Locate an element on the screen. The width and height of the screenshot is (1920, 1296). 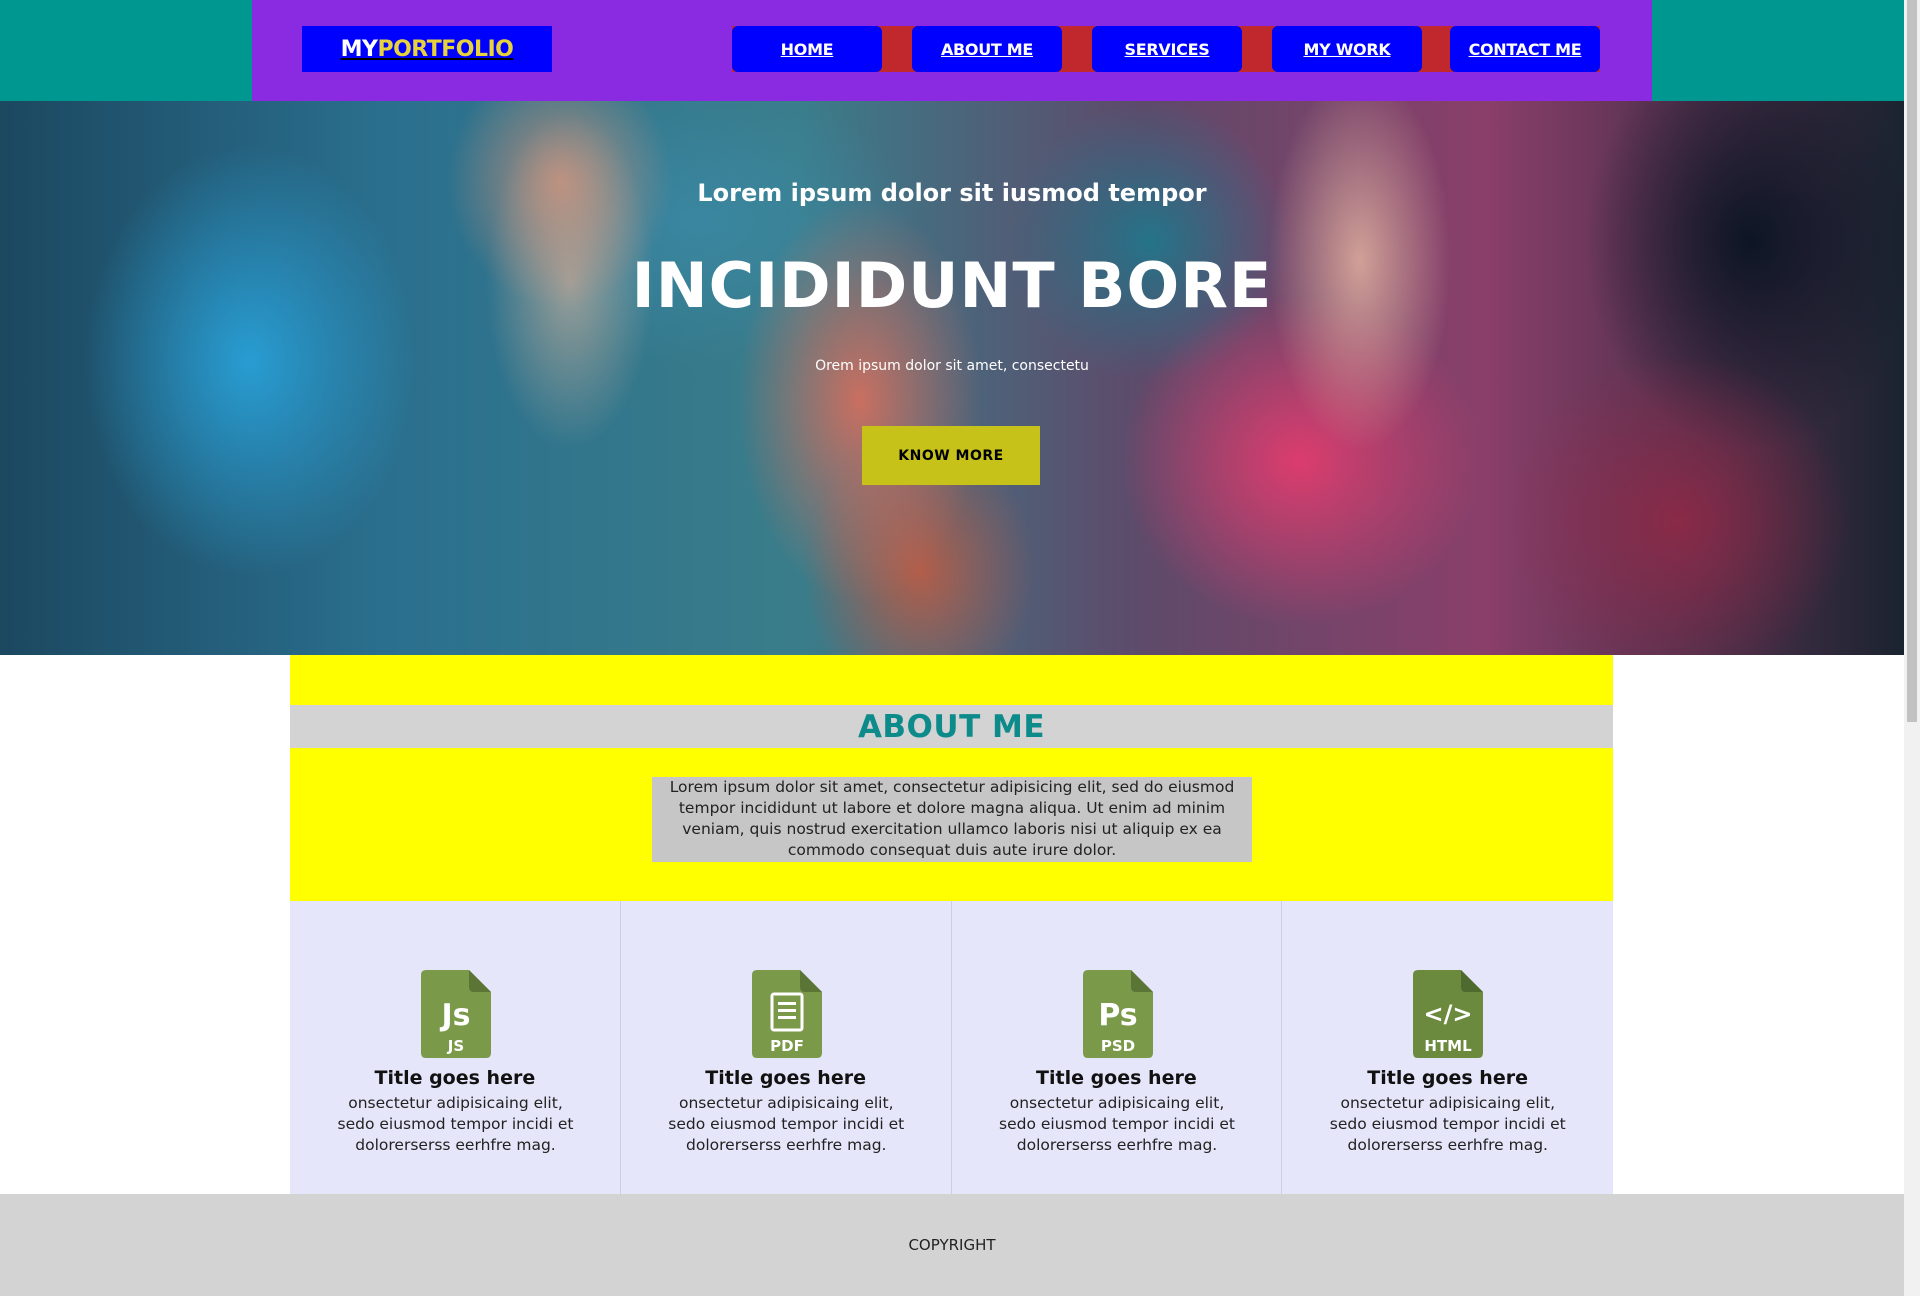
svg-text: HTML is located at coordinates (1449, 1046).